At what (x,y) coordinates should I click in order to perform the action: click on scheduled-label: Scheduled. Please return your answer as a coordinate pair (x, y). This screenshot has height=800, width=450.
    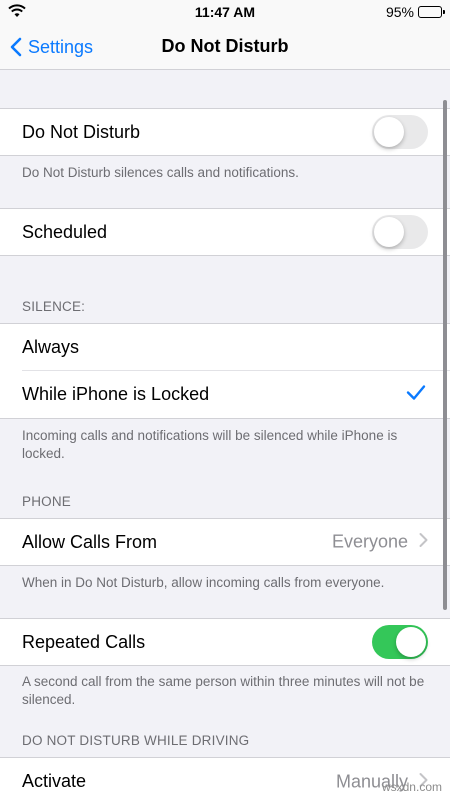
    Looking at the image, I should click on (65, 231).